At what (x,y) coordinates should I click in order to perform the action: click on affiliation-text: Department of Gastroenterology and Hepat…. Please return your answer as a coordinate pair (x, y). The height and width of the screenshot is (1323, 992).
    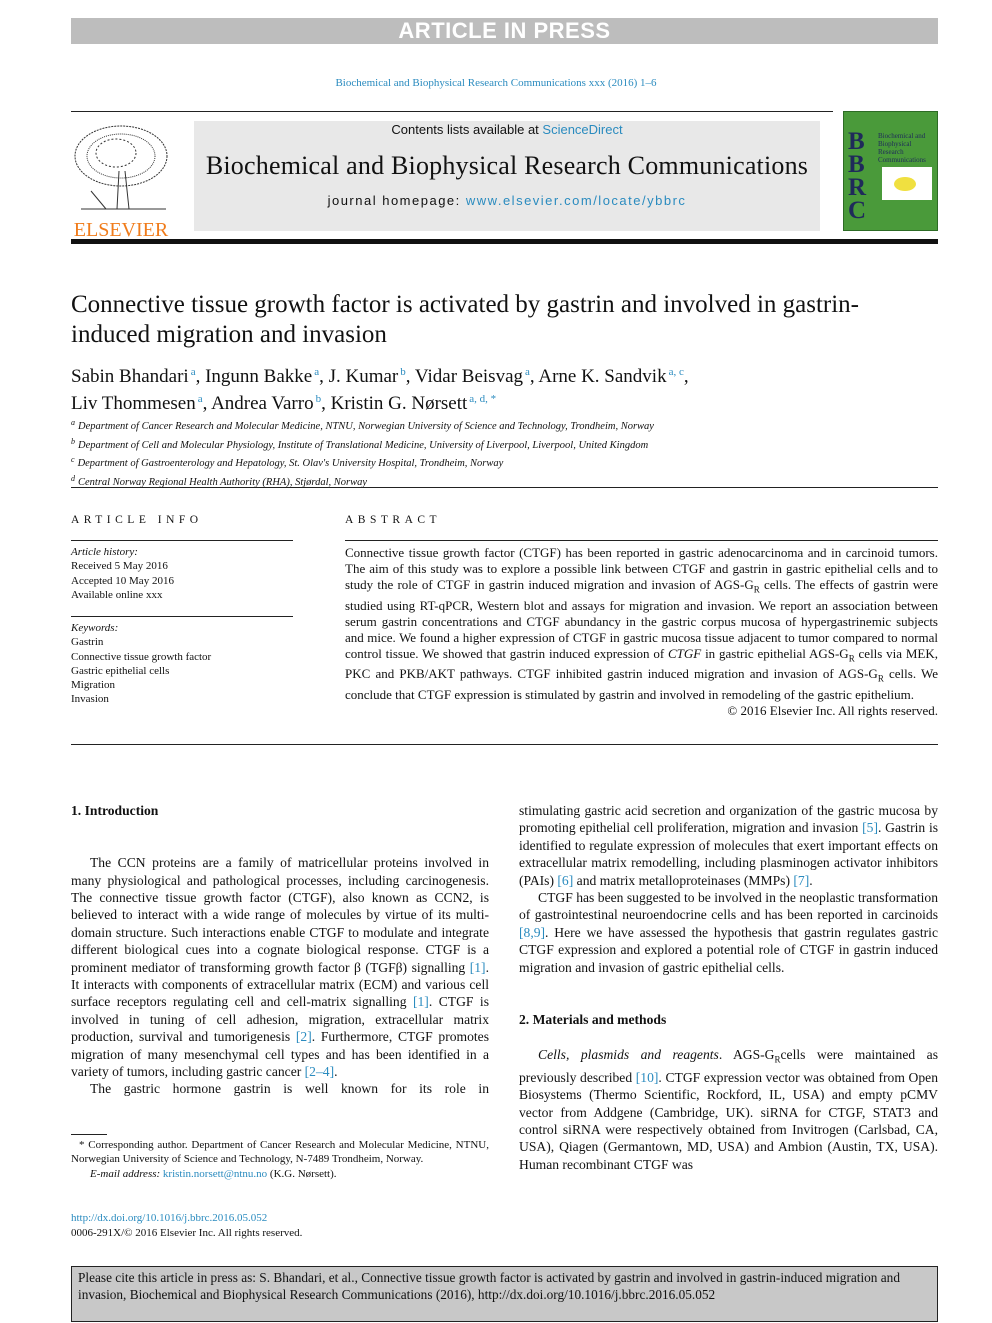
    Looking at the image, I should click on (290, 463).